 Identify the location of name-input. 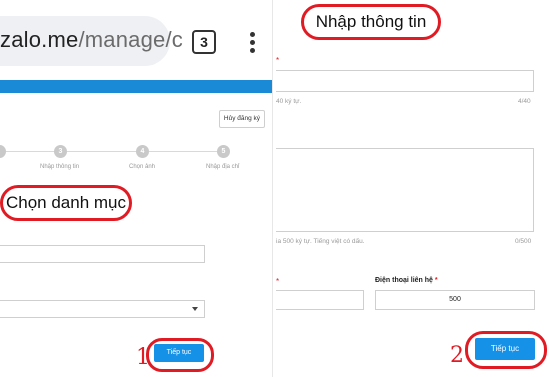
(405, 81).